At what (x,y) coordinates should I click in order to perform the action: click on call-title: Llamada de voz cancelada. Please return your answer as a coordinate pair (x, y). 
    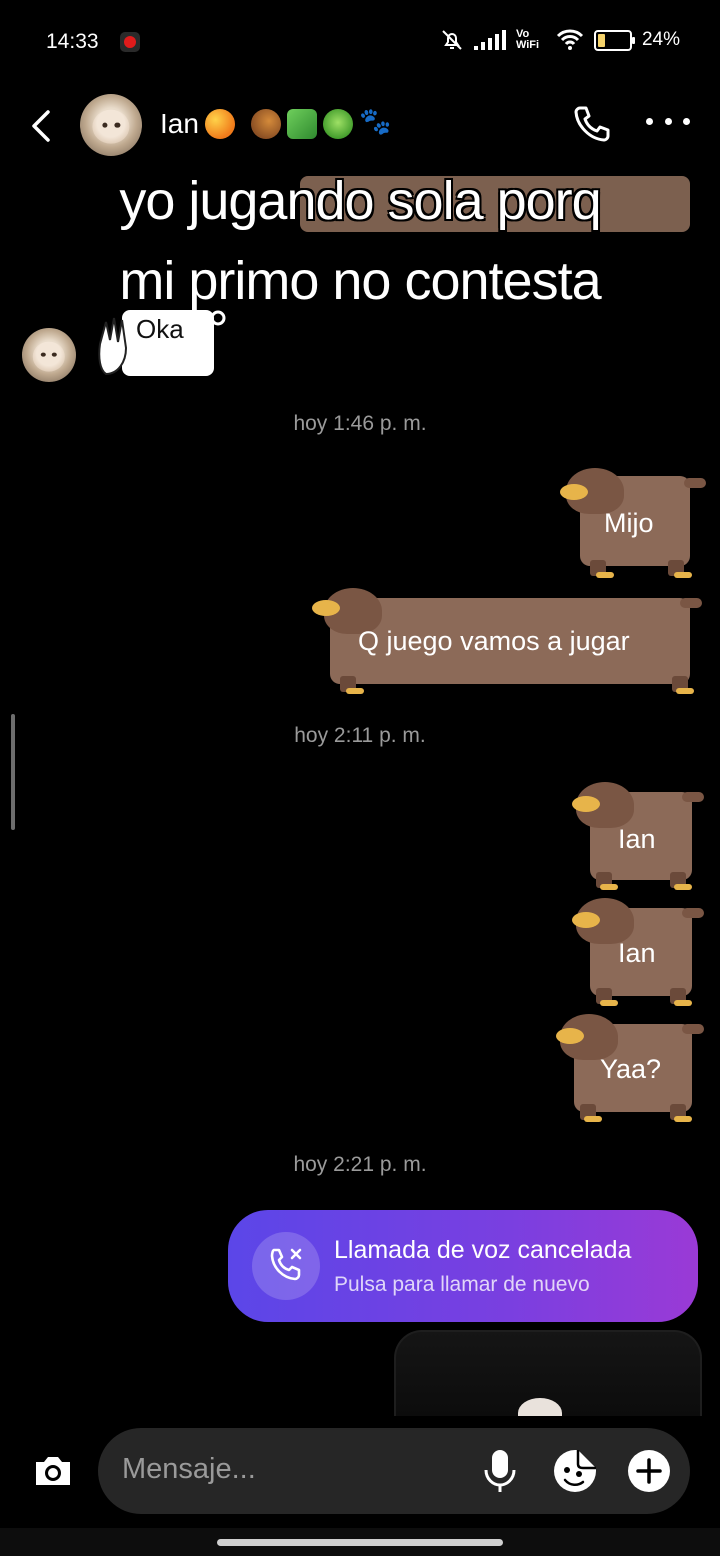
    Looking at the image, I should click on (483, 1250).